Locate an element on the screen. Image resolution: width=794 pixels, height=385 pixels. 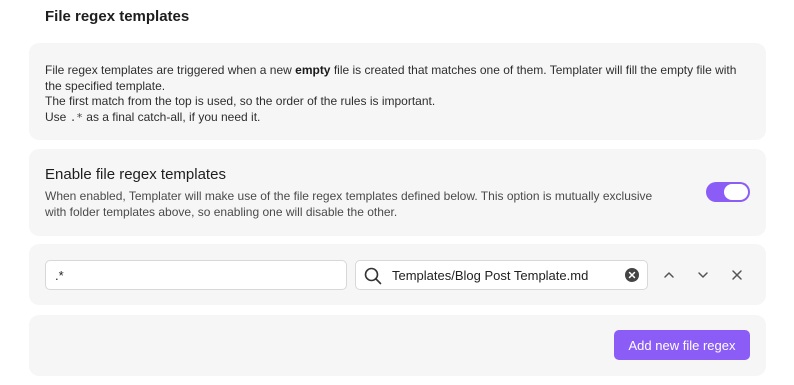
search-icon is located at coordinates (373, 276).